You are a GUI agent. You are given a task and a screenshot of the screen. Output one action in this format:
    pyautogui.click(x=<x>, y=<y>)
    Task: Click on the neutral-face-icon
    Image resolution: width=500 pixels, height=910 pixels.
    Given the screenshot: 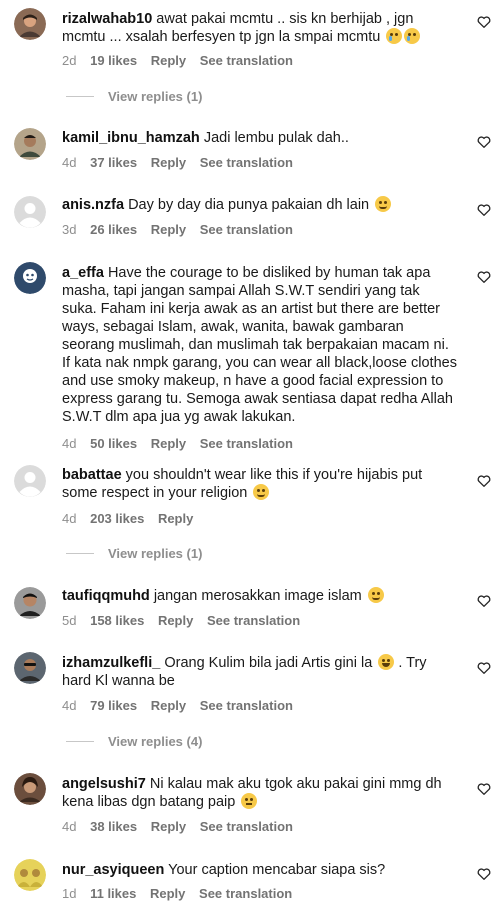 What is the action you would take?
    pyautogui.click(x=249, y=801)
    